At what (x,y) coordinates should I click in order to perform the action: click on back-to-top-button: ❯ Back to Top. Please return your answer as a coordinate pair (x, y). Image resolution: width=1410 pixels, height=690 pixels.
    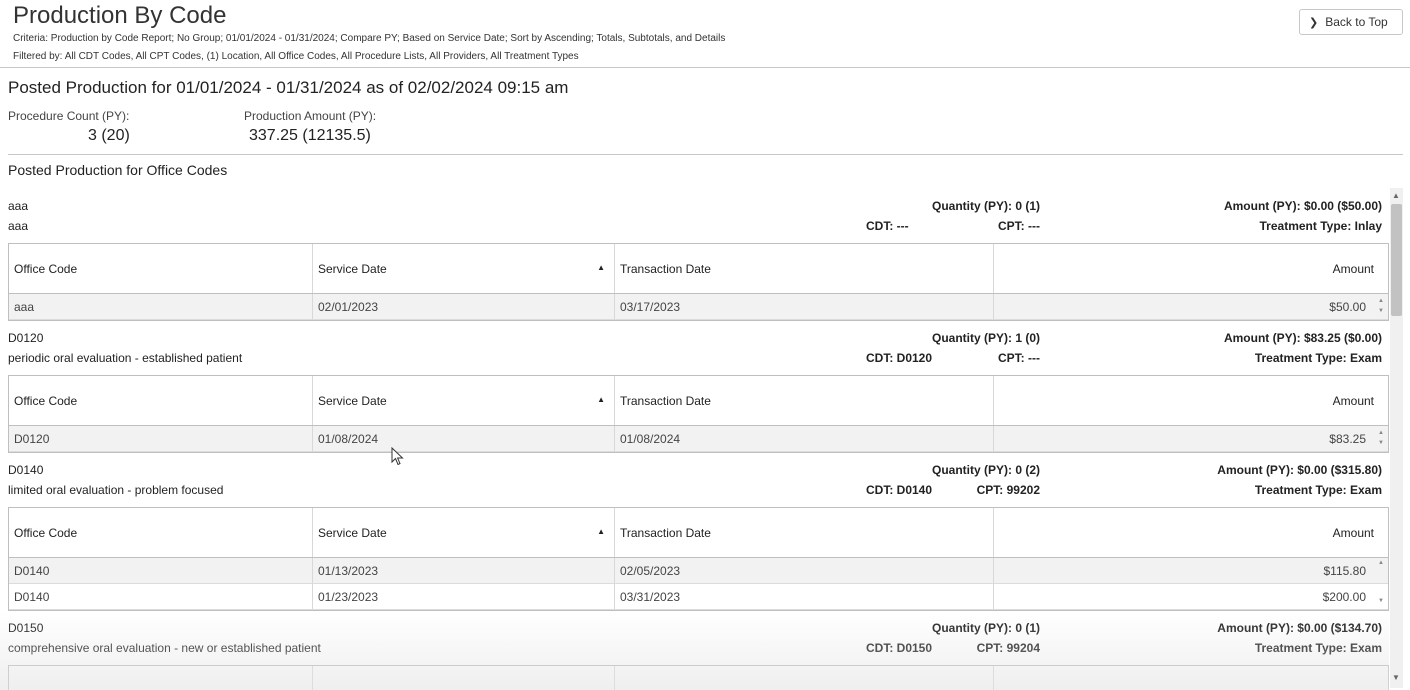
    Looking at the image, I should click on (1351, 22).